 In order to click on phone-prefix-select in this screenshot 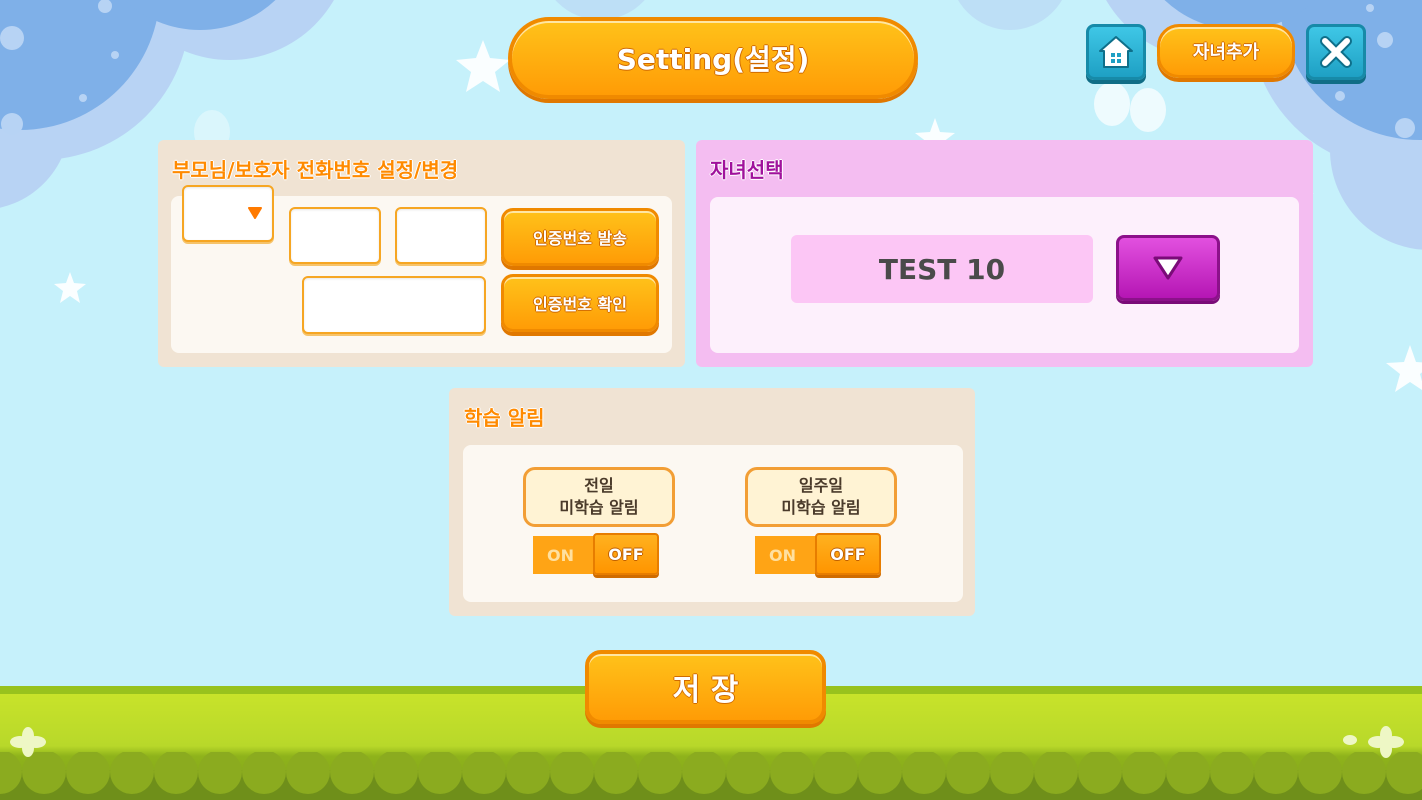, I will do `click(228, 213)`.